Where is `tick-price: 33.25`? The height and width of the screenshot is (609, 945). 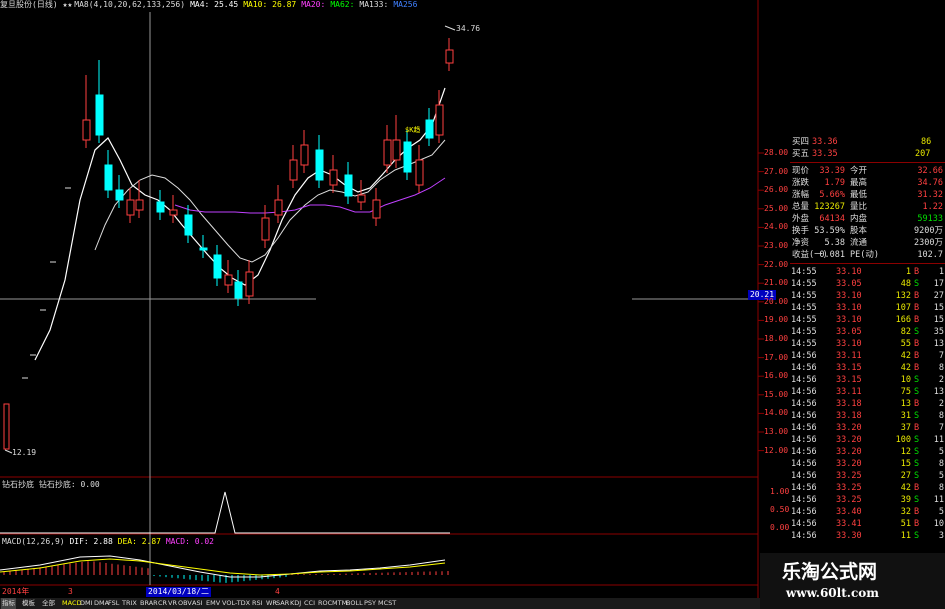
tick-price: 33.25 is located at coordinates (849, 500).